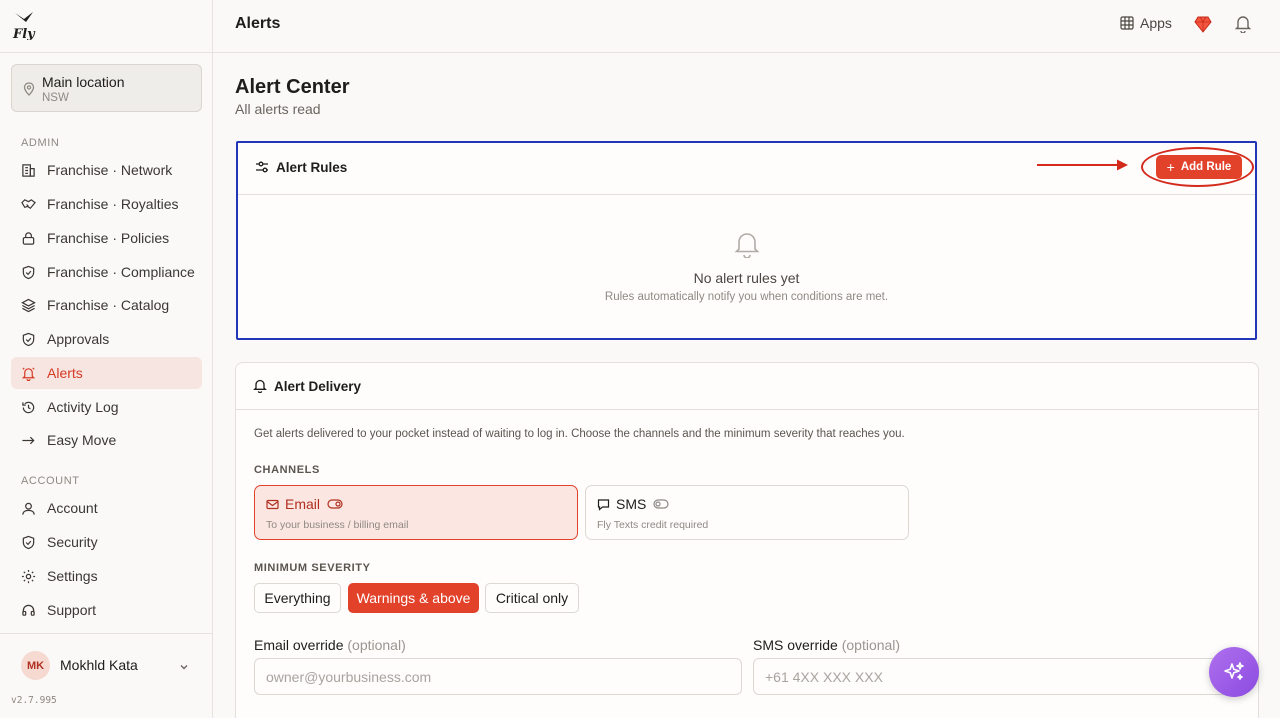 The image size is (1280, 718). I want to click on message-icon, so click(603, 504).